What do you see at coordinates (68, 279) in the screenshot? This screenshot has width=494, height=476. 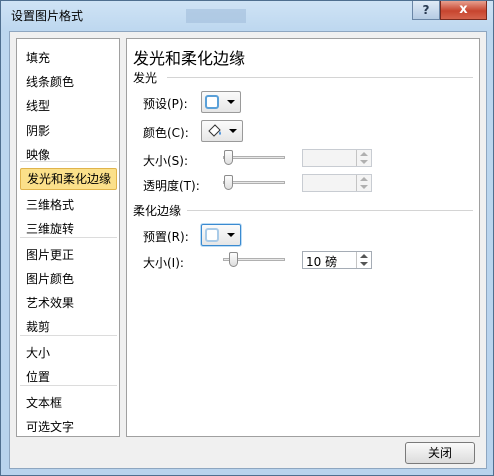 I see `sidebar-item: 图片颜色` at bounding box center [68, 279].